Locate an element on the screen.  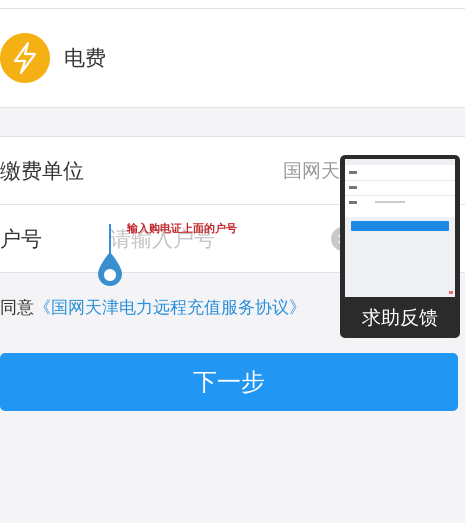
field-label: 缴费单位 is located at coordinates (42, 171).